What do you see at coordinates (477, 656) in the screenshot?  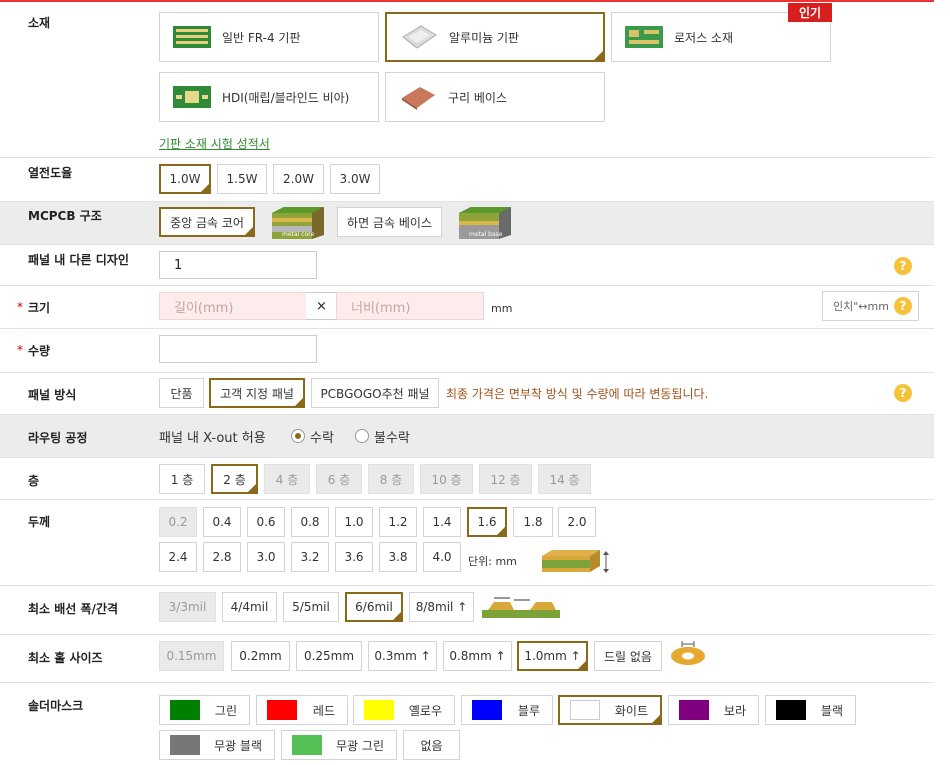 I see `hole-option: 0.8mm ↑` at bounding box center [477, 656].